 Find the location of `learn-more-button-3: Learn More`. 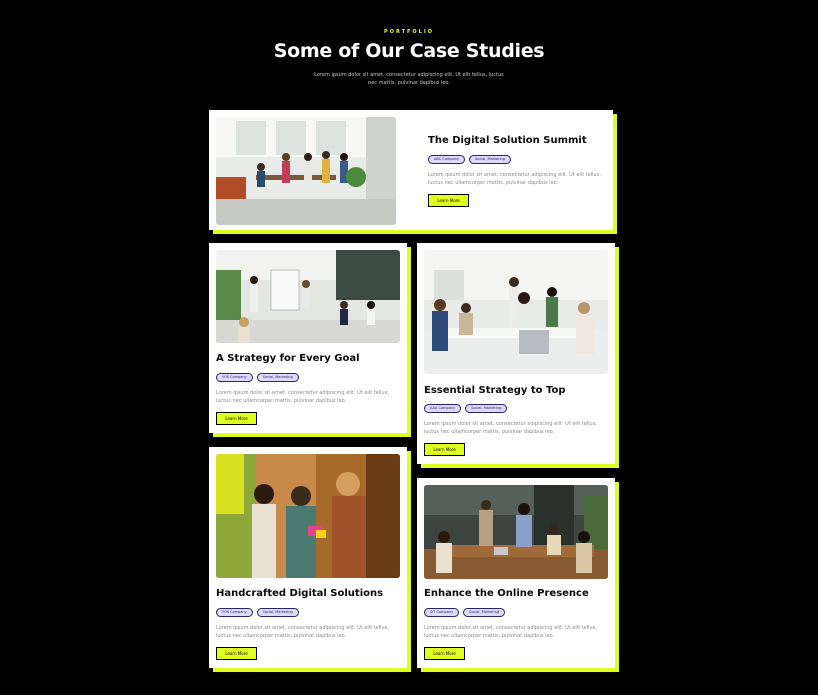

learn-more-button-3: Learn More is located at coordinates (444, 449).